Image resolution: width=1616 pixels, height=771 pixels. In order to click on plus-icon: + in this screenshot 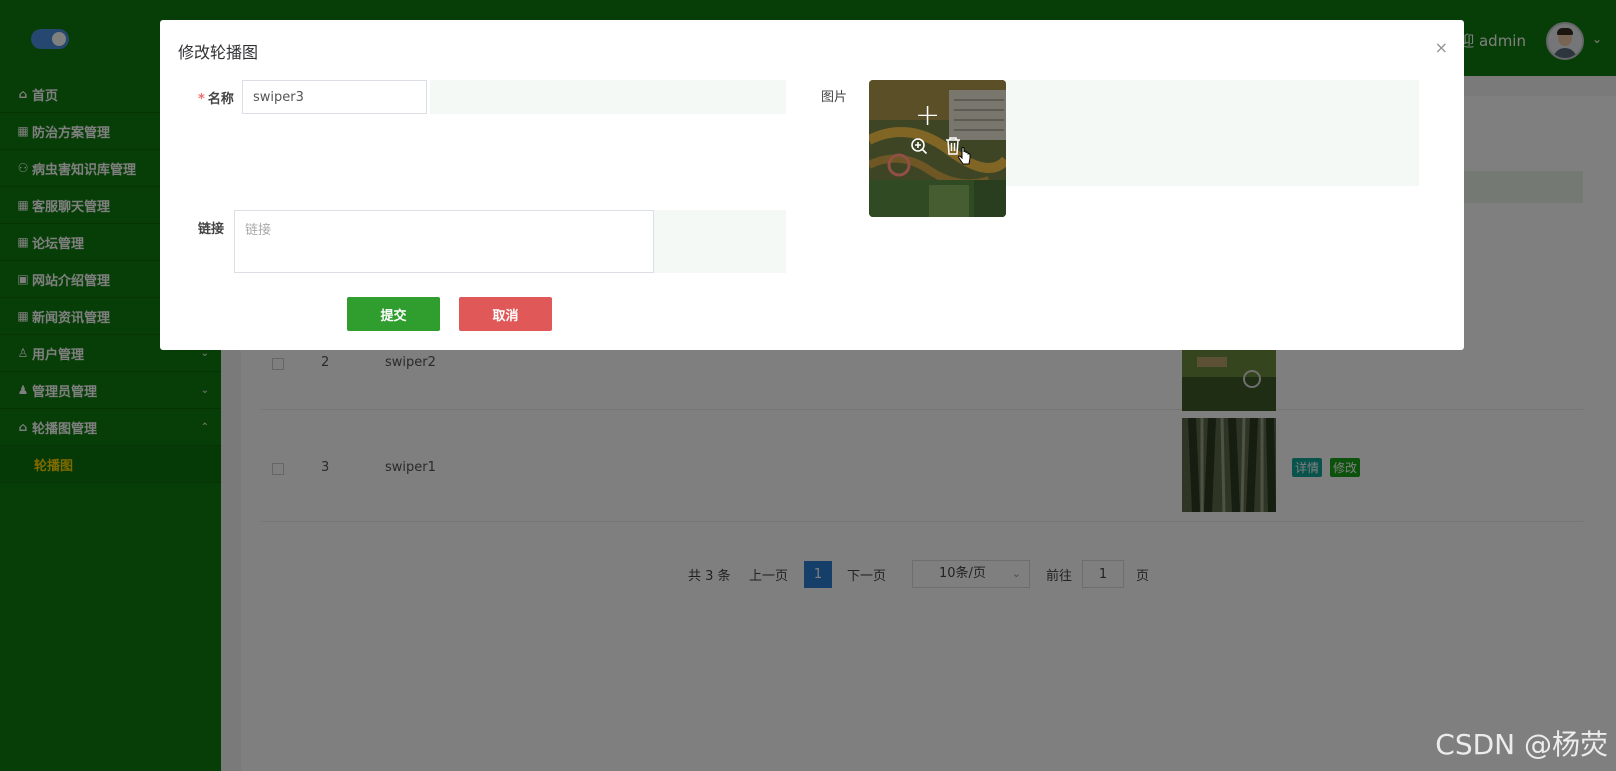, I will do `click(927, 115)`.